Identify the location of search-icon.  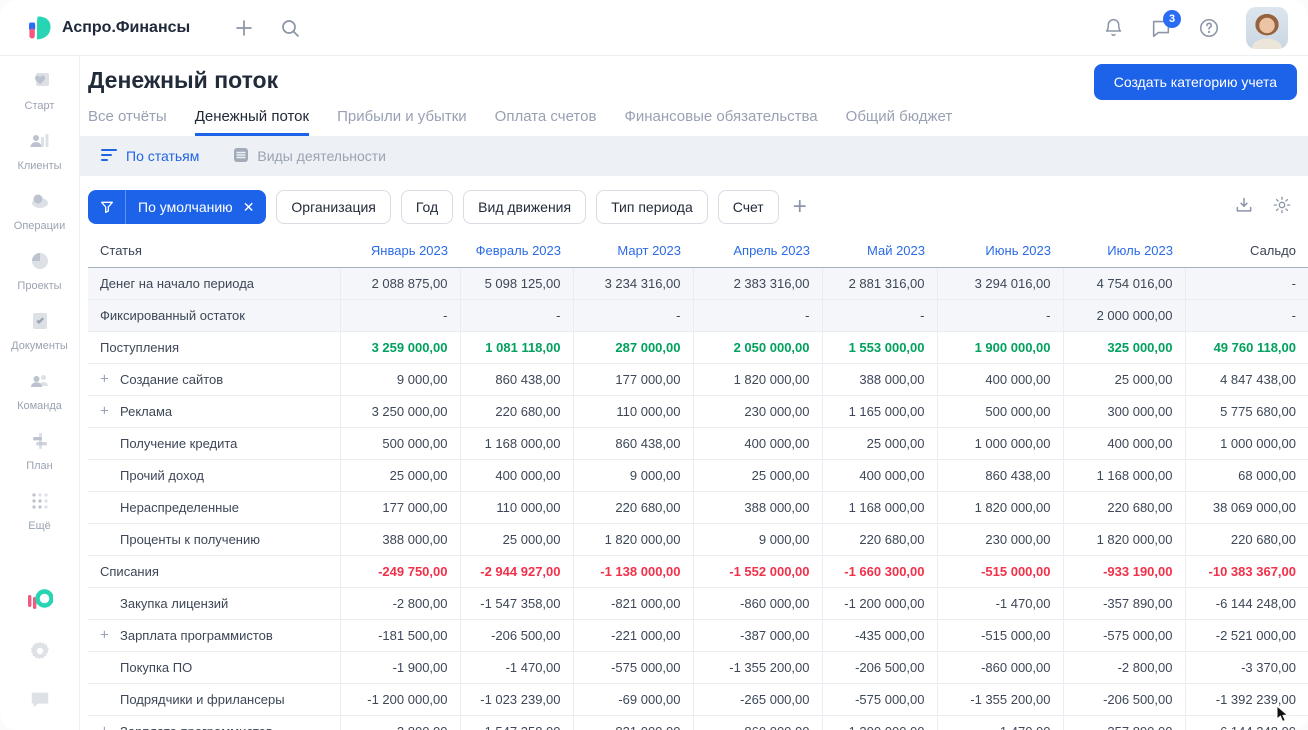
(290, 28).